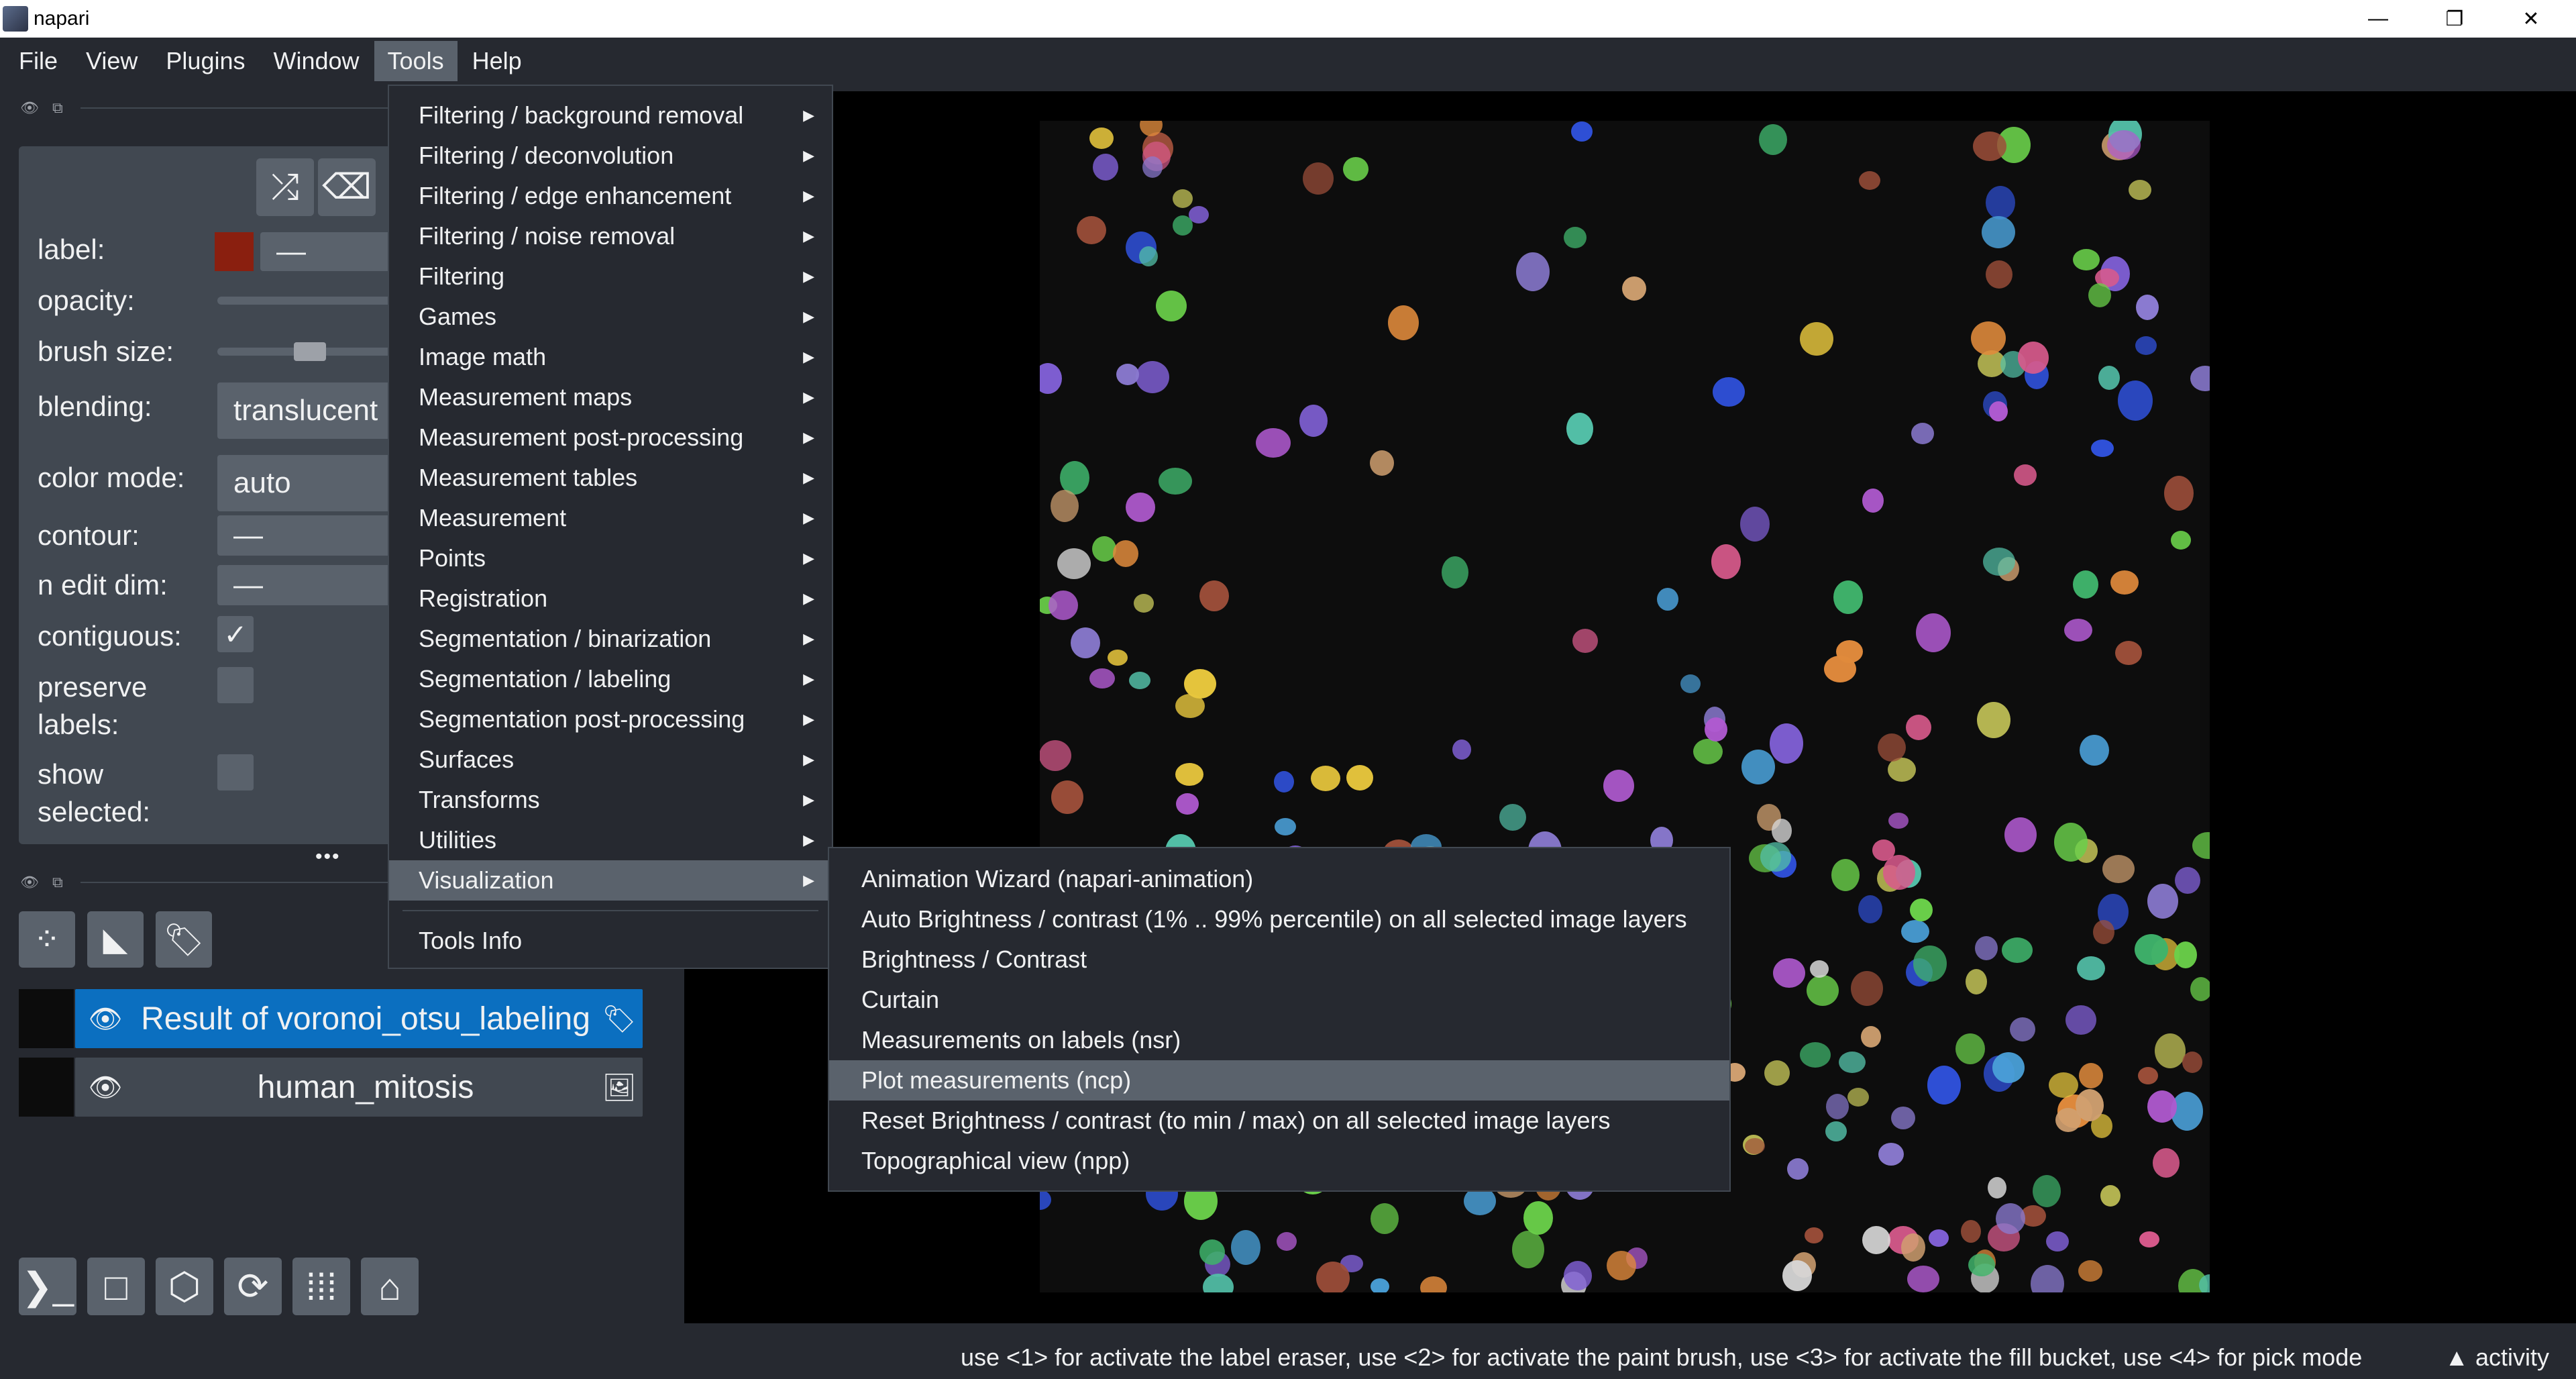 The image size is (2576, 1379). What do you see at coordinates (38, 61) in the screenshot?
I see `menu-file: File` at bounding box center [38, 61].